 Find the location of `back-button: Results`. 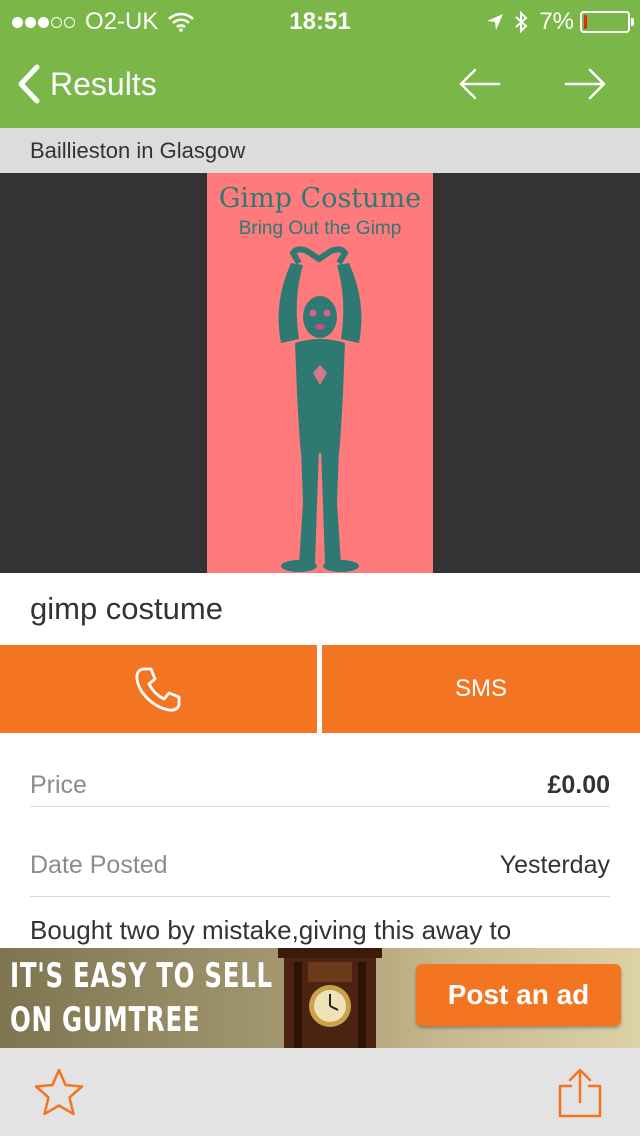

back-button: Results is located at coordinates (86, 84).